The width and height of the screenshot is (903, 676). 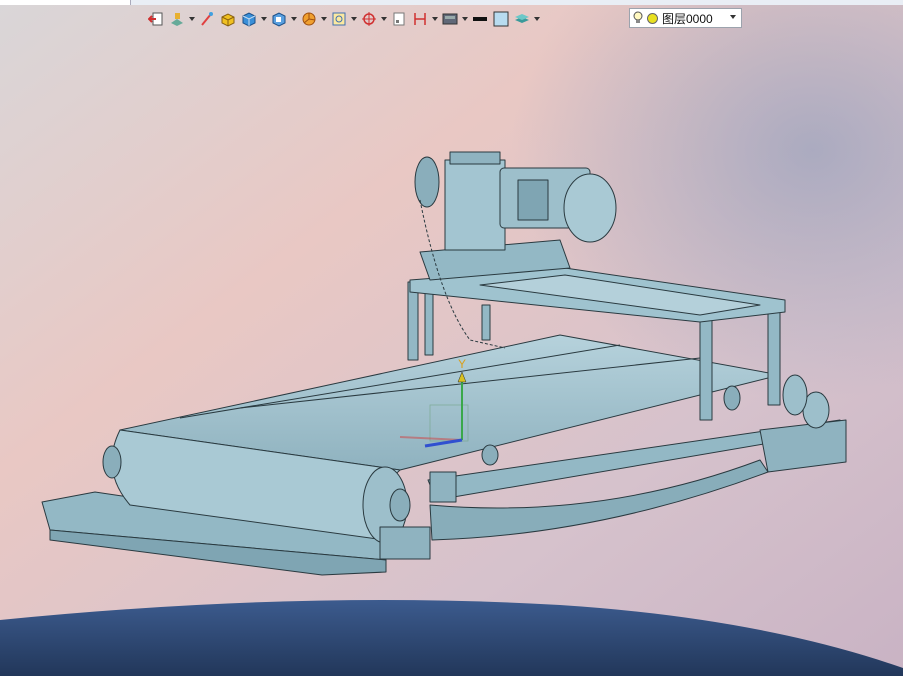 What do you see at coordinates (500, 19) in the screenshot?
I see `fill-color-icon` at bounding box center [500, 19].